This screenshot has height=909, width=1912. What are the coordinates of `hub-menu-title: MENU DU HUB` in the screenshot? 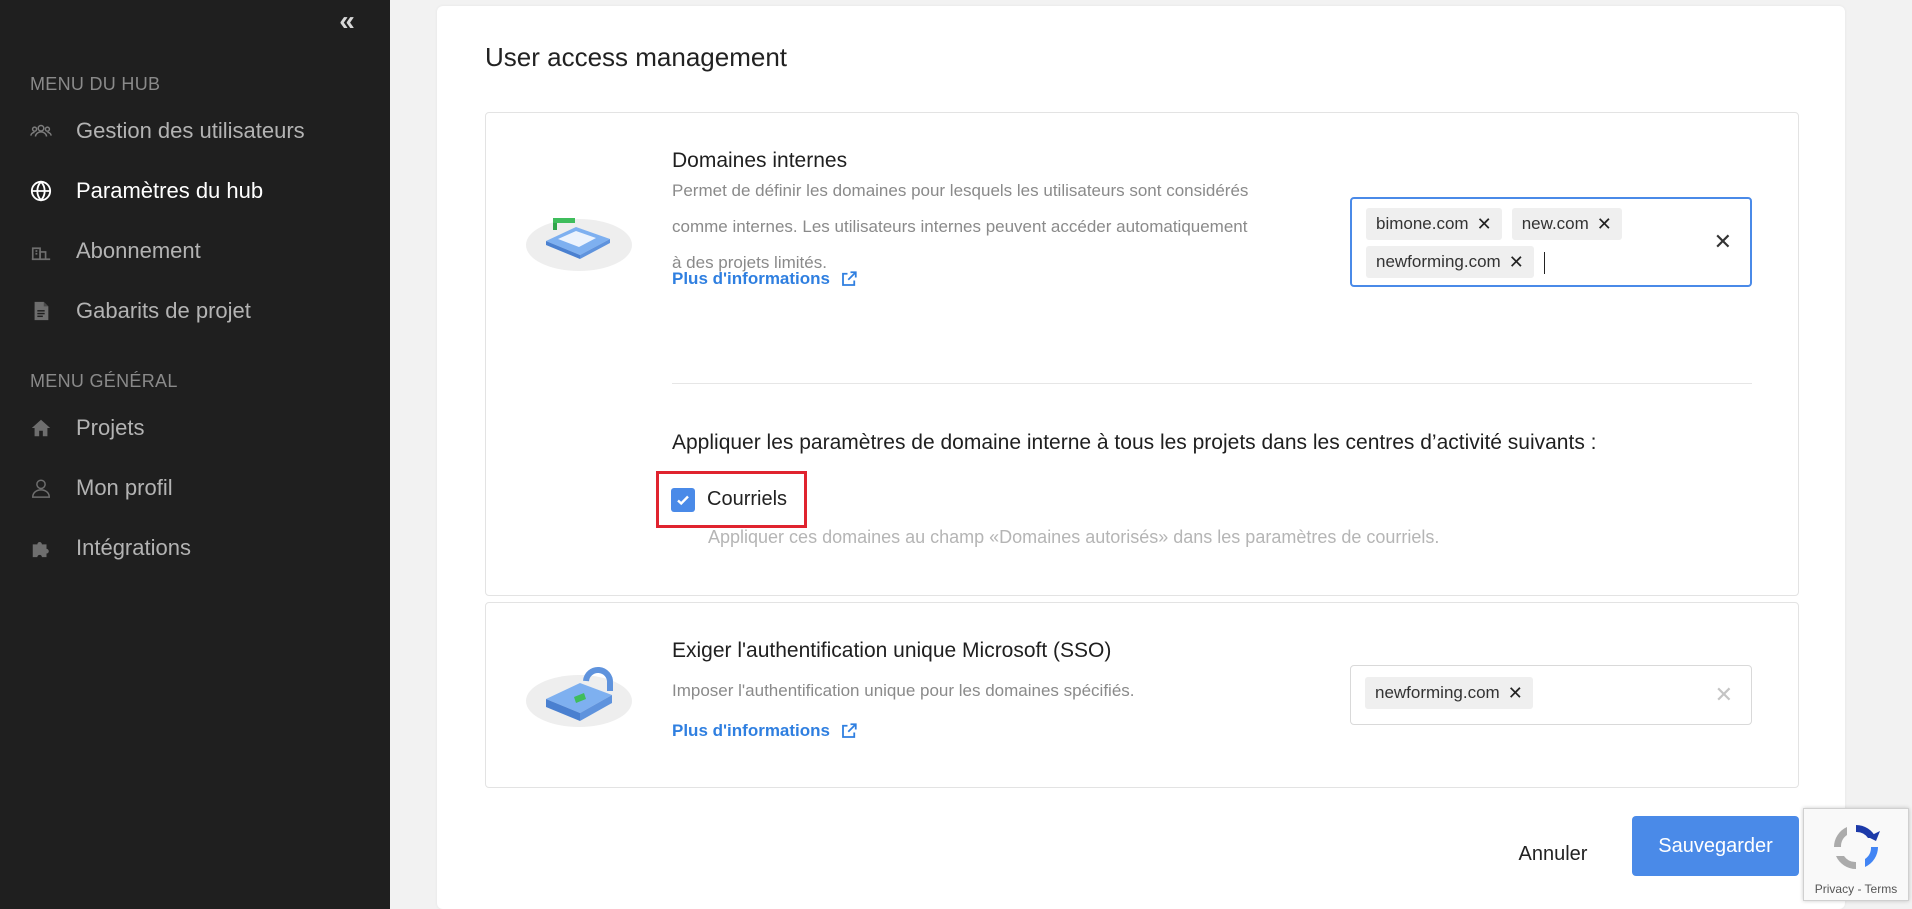 It's located at (95, 84).